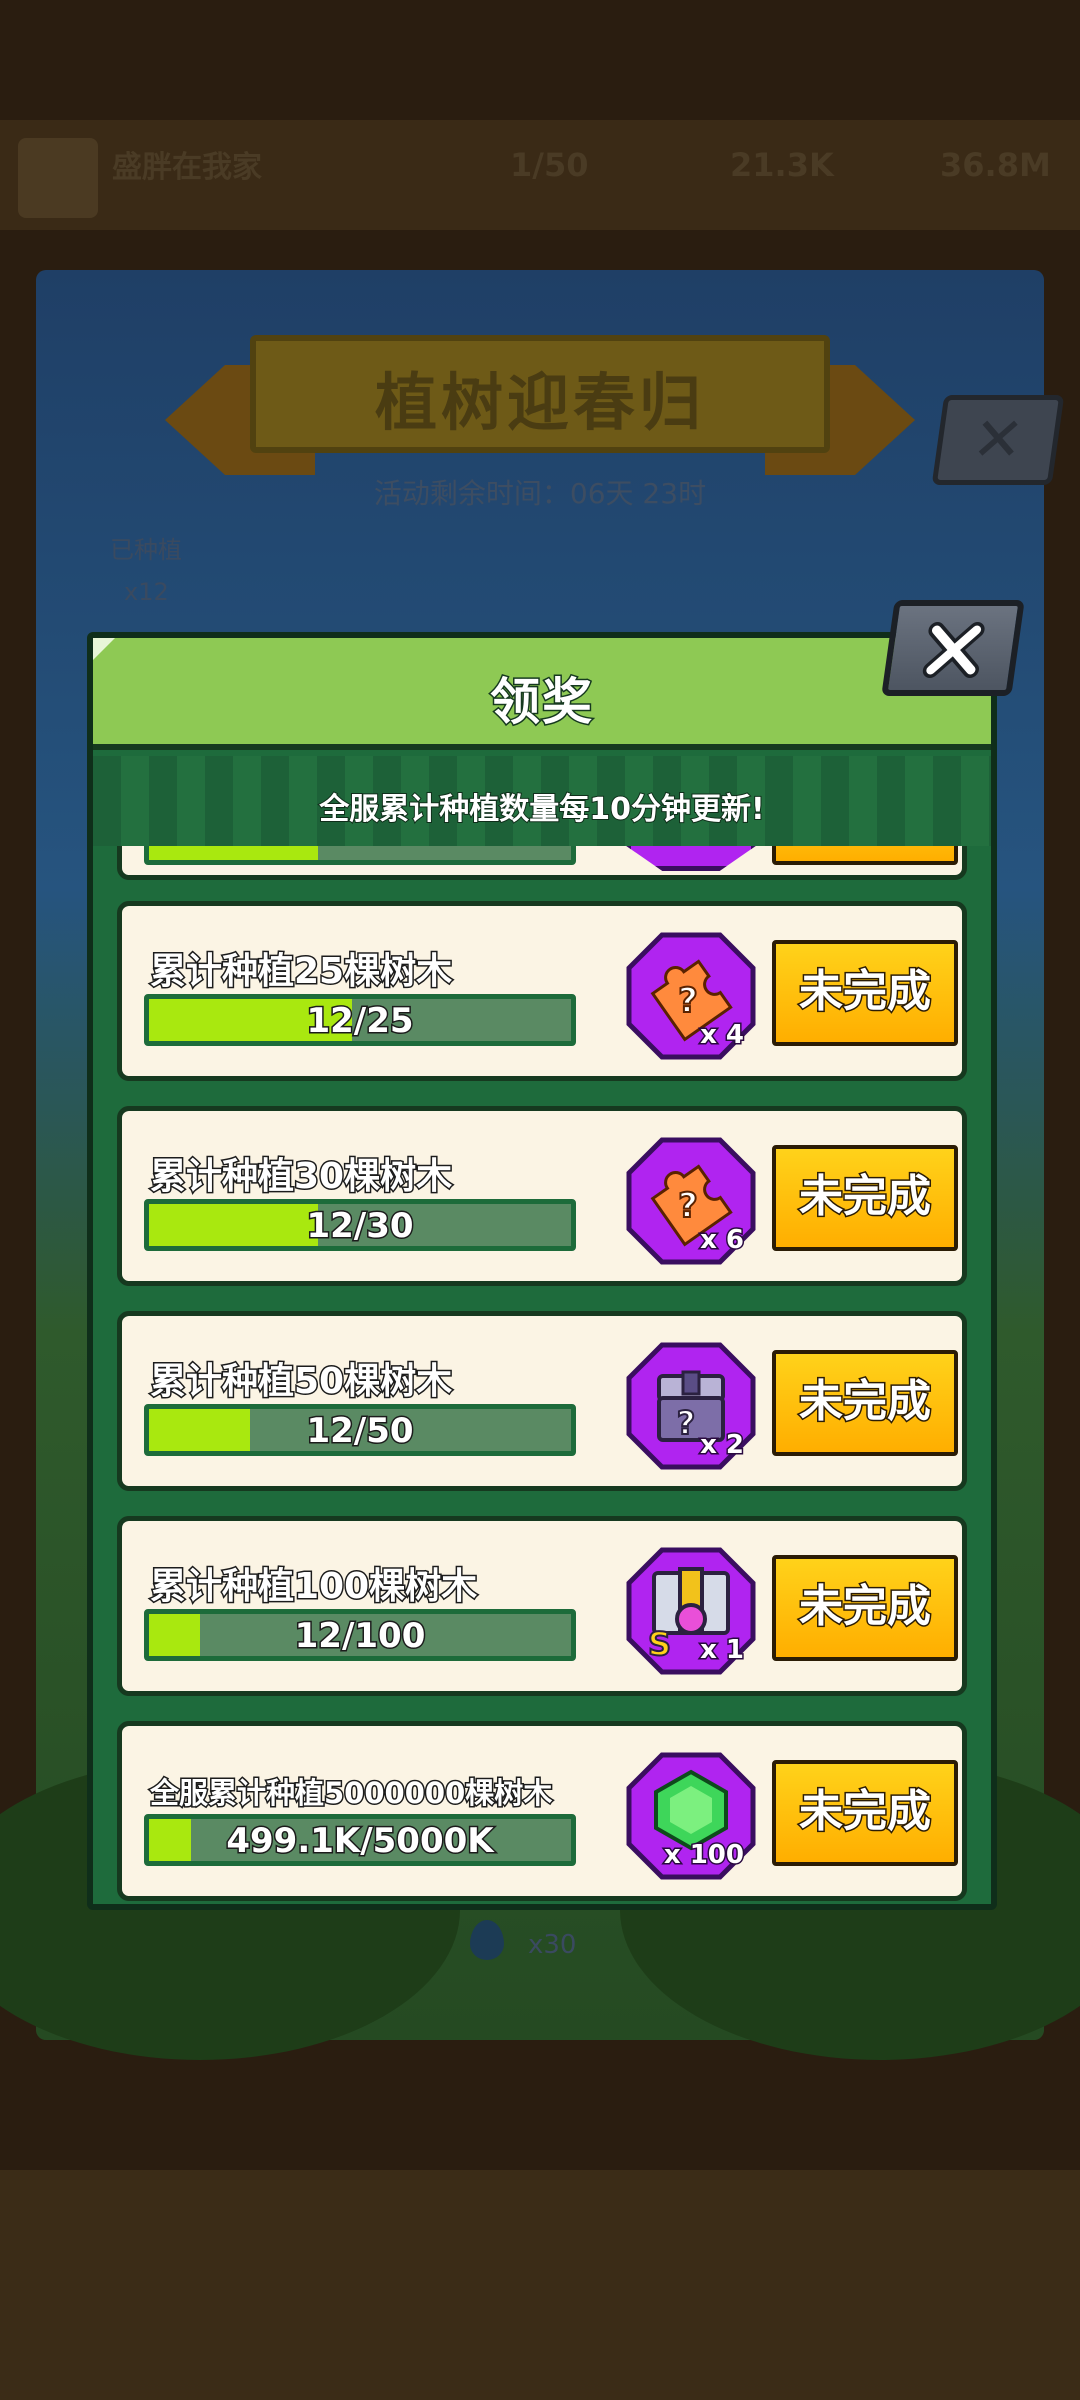 The image size is (1080, 2400). What do you see at coordinates (300, 1177) in the screenshot?
I see `task-label: 累计种植30棵树木` at bounding box center [300, 1177].